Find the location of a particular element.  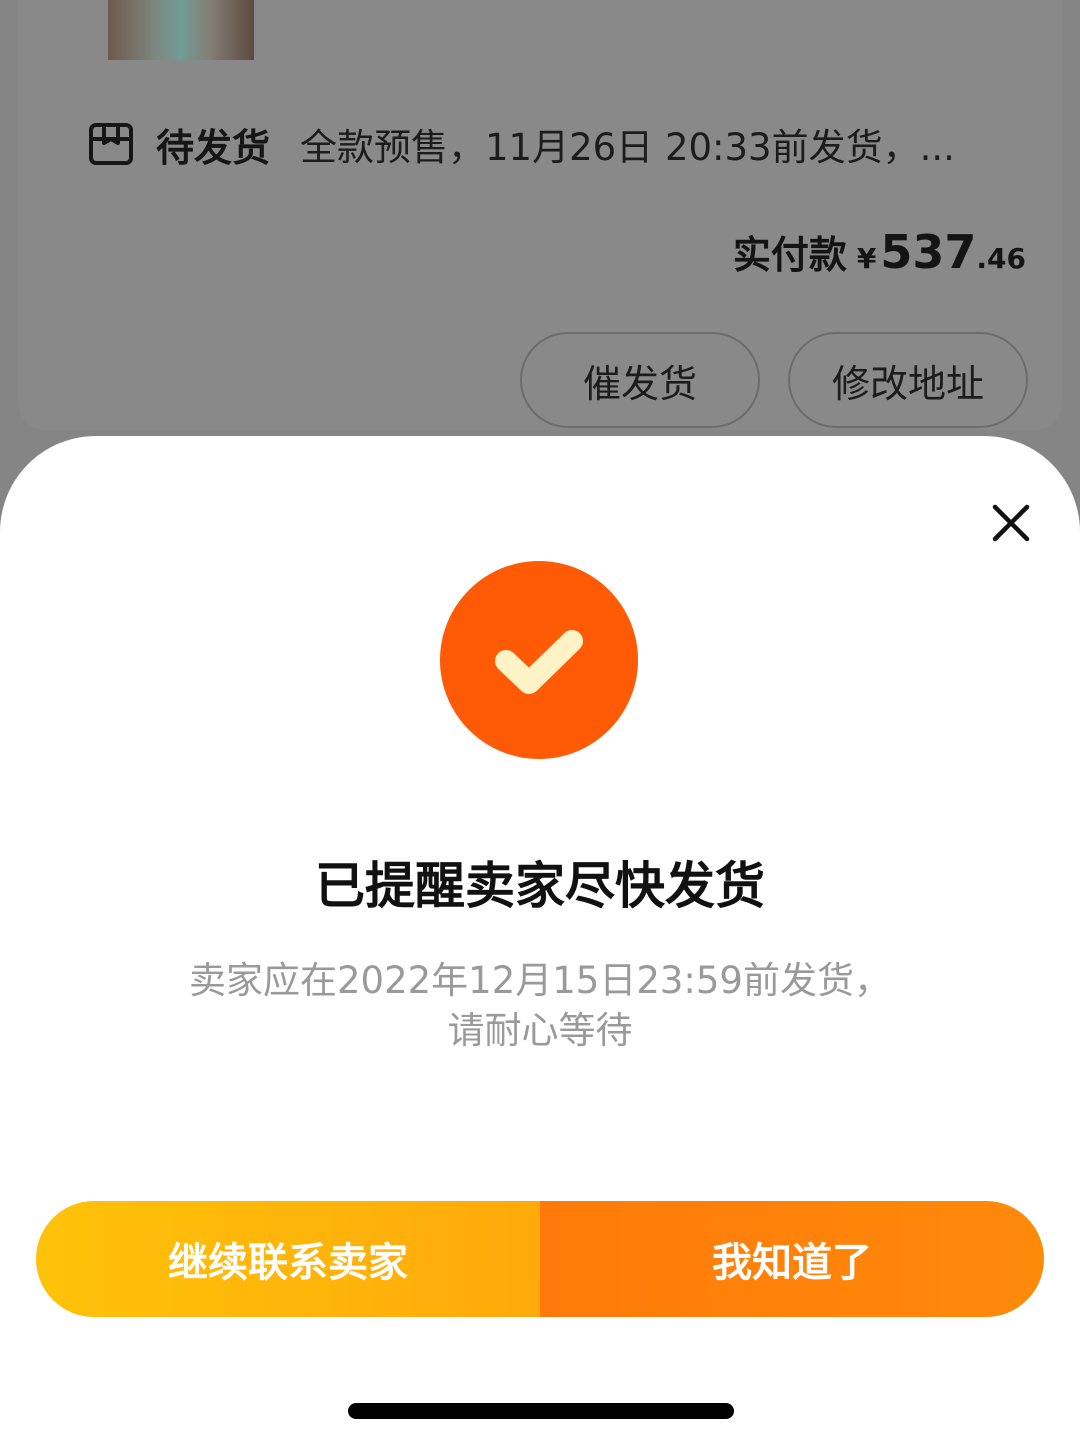

check-icon is located at coordinates (539, 662).